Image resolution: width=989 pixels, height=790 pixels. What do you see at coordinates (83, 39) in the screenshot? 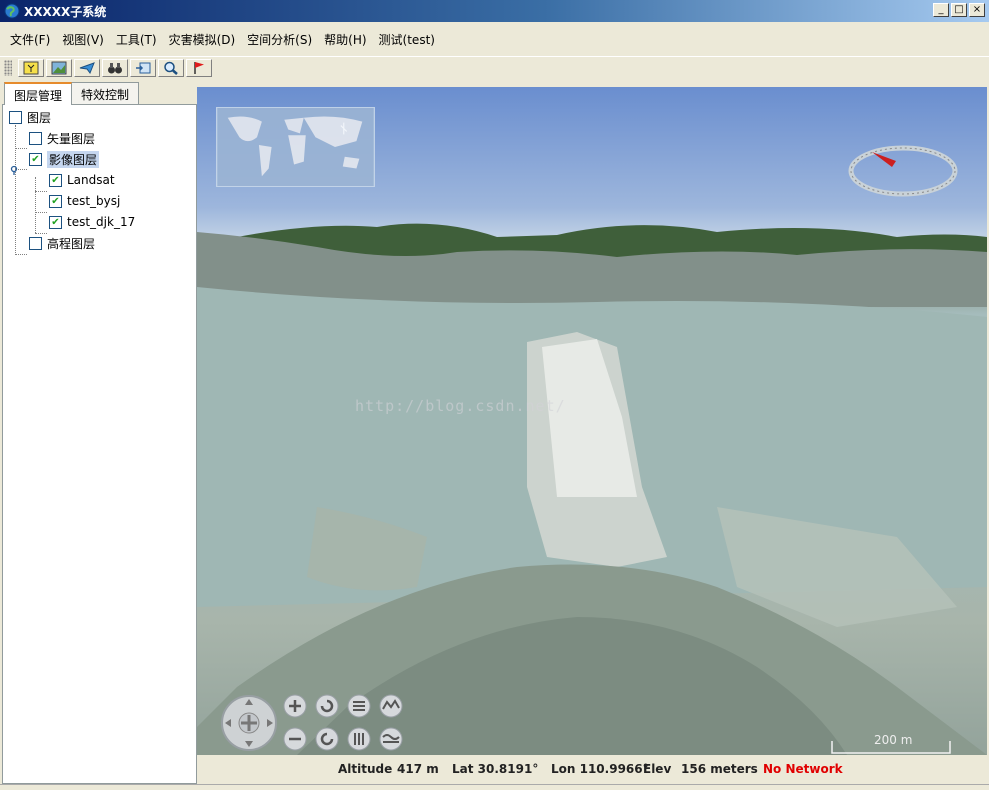
I see `menu-view: 视图(V)` at bounding box center [83, 39].